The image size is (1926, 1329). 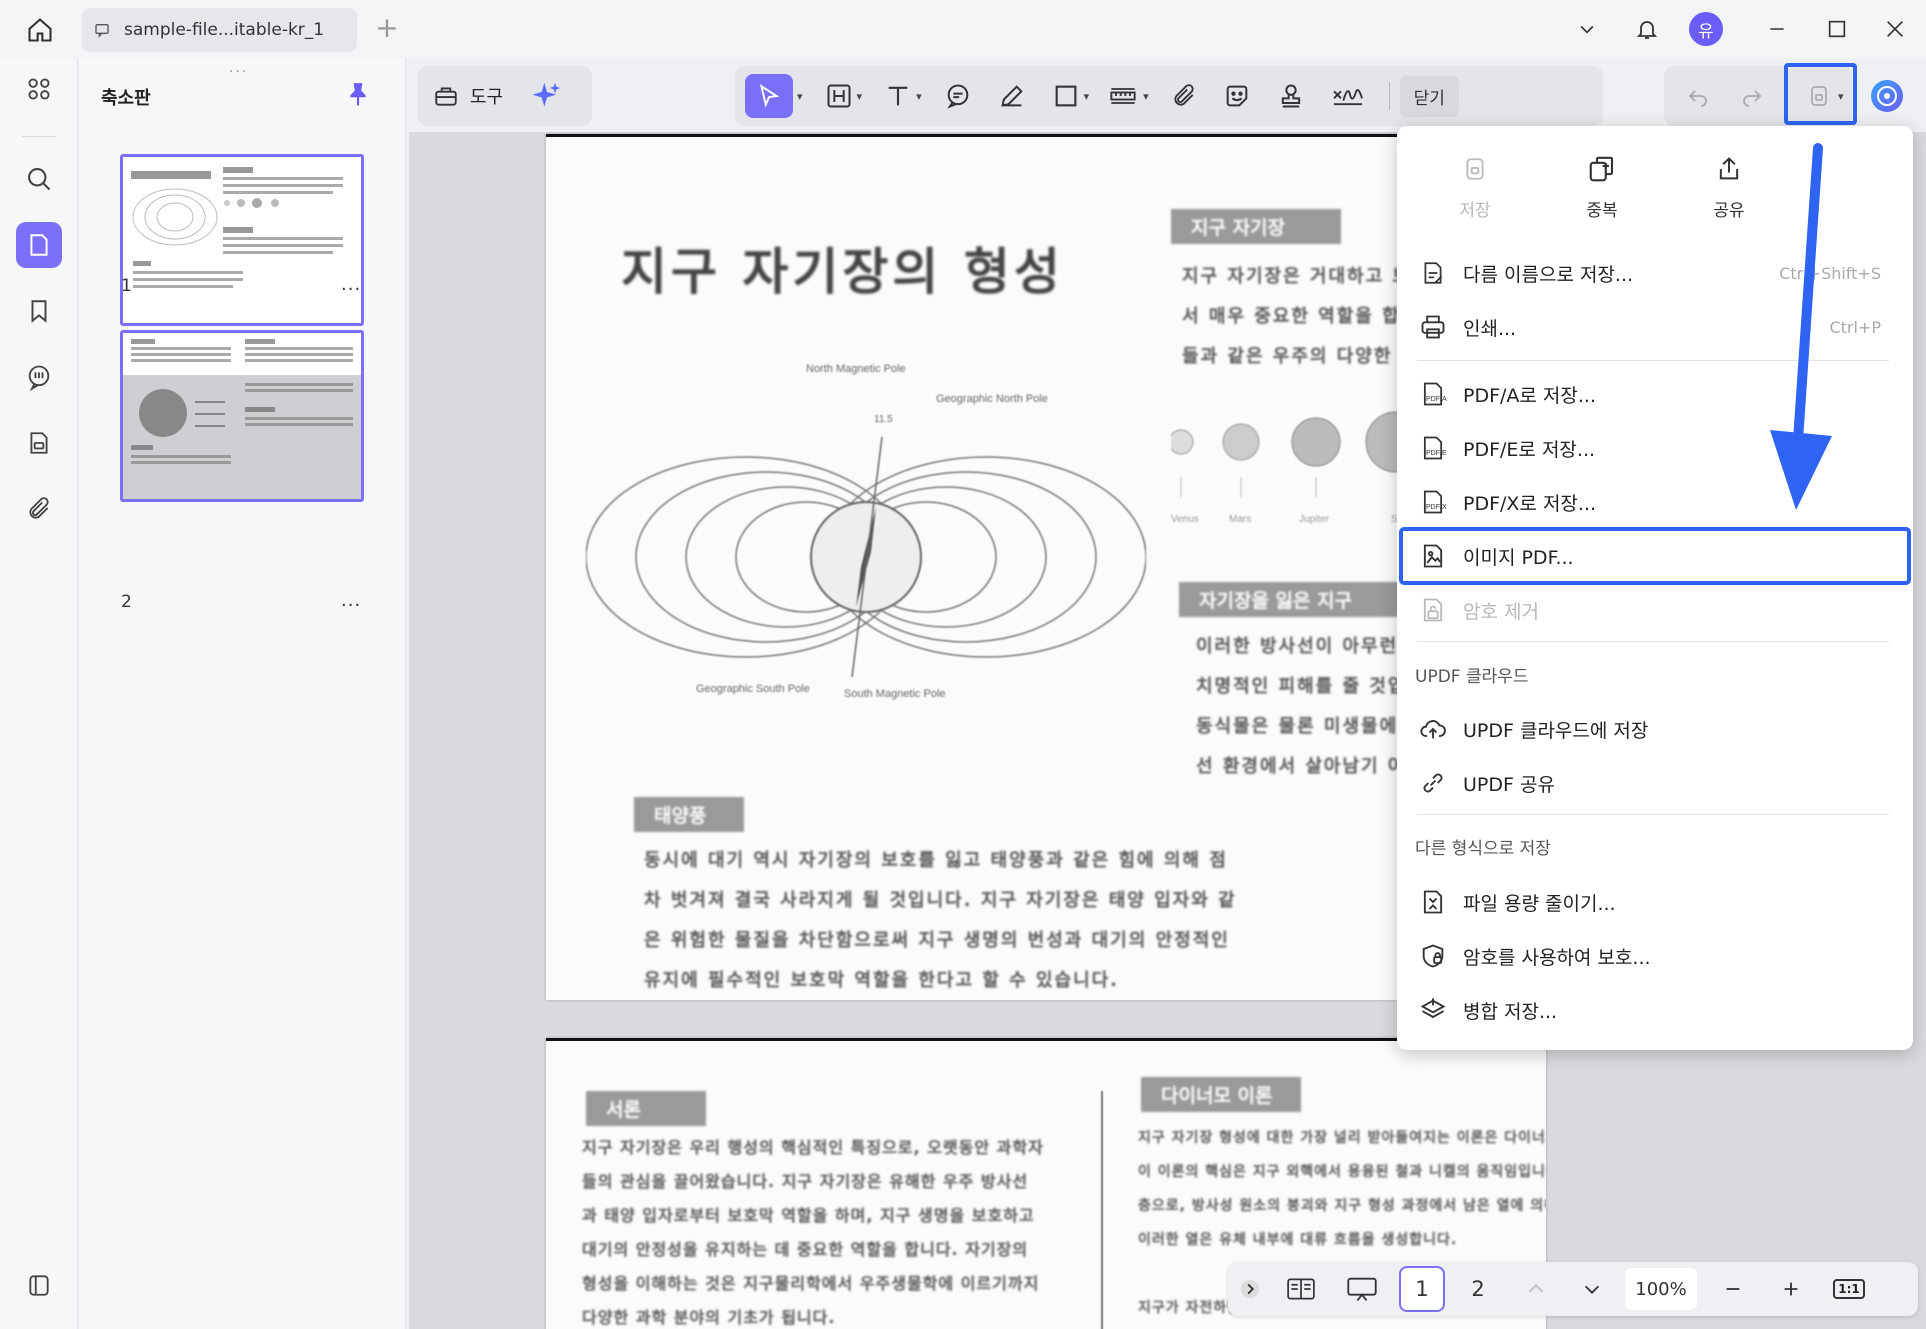 I want to click on text-tool-button, so click(x=898, y=96).